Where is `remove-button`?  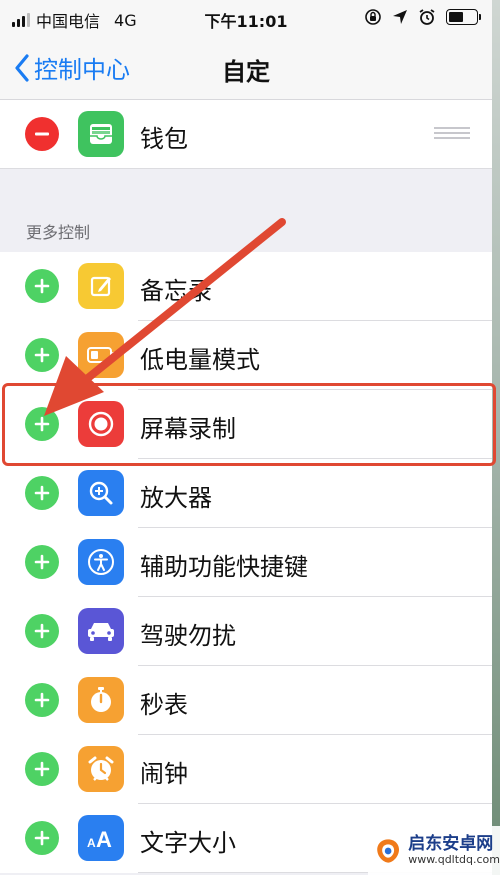 remove-button is located at coordinates (42, 134).